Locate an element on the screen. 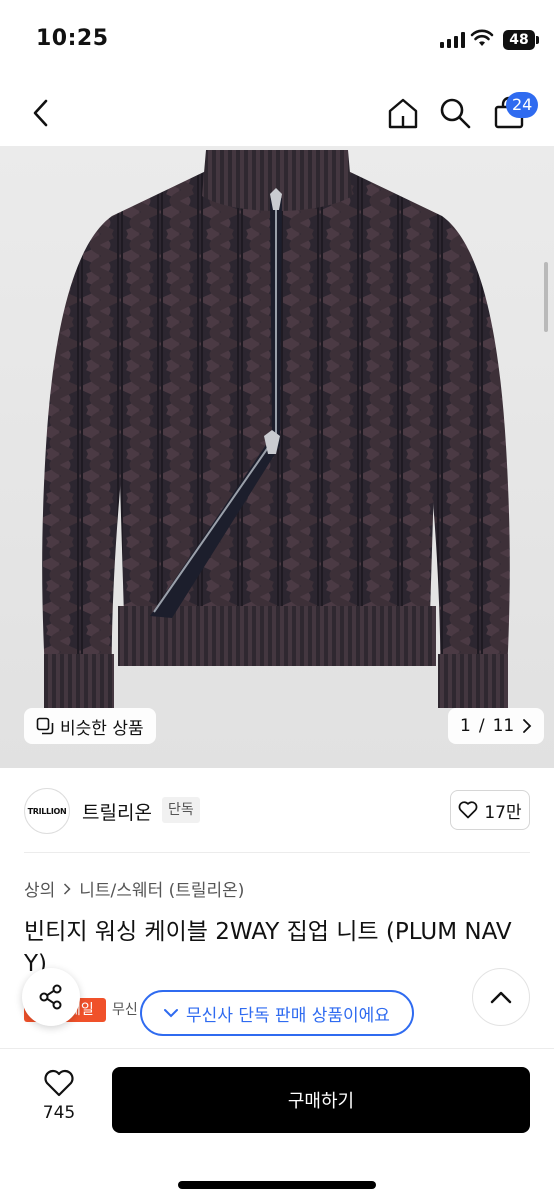 This screenshot has height=1200, width=554. share-icon is located at coordinates (50, 997).